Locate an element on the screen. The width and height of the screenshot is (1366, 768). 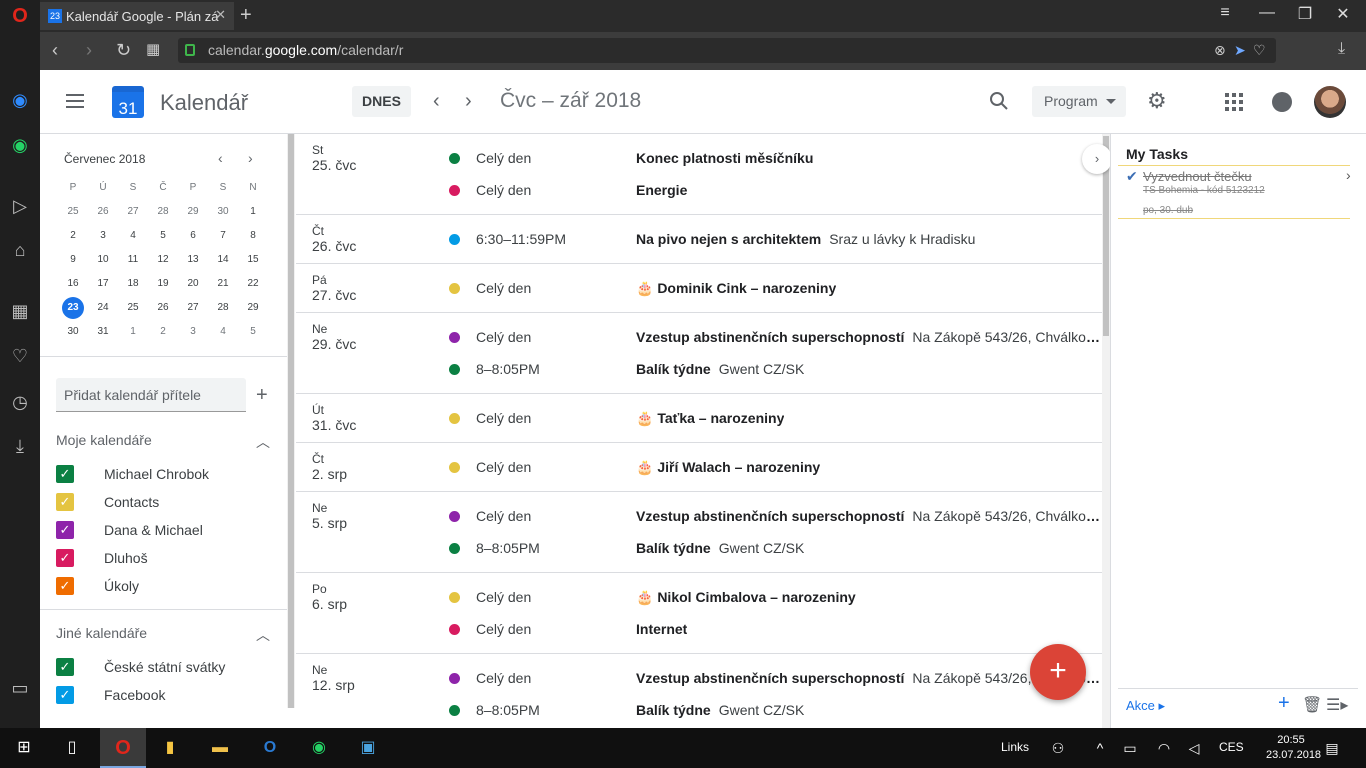
event-row: 8–8:05PM Balík týdne Gwent CZ/SK is located at coordinates (699, 548).